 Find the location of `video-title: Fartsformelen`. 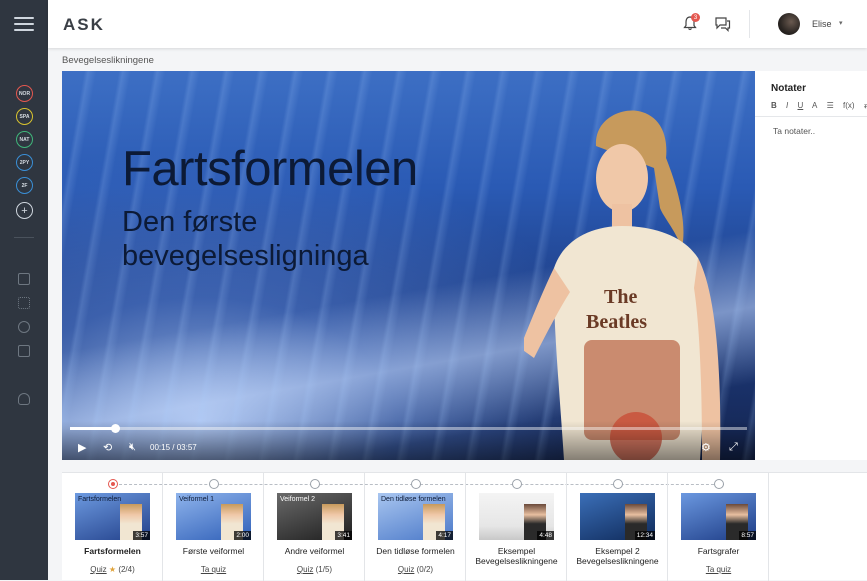

video-title: Fartsformelen is located at coordinates (270, 169).